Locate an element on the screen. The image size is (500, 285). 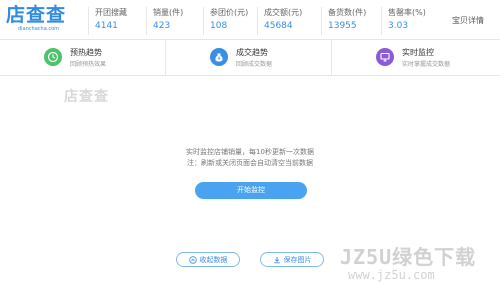
collapse-data-button: 收起数据 is located at coordinates (208, 259).